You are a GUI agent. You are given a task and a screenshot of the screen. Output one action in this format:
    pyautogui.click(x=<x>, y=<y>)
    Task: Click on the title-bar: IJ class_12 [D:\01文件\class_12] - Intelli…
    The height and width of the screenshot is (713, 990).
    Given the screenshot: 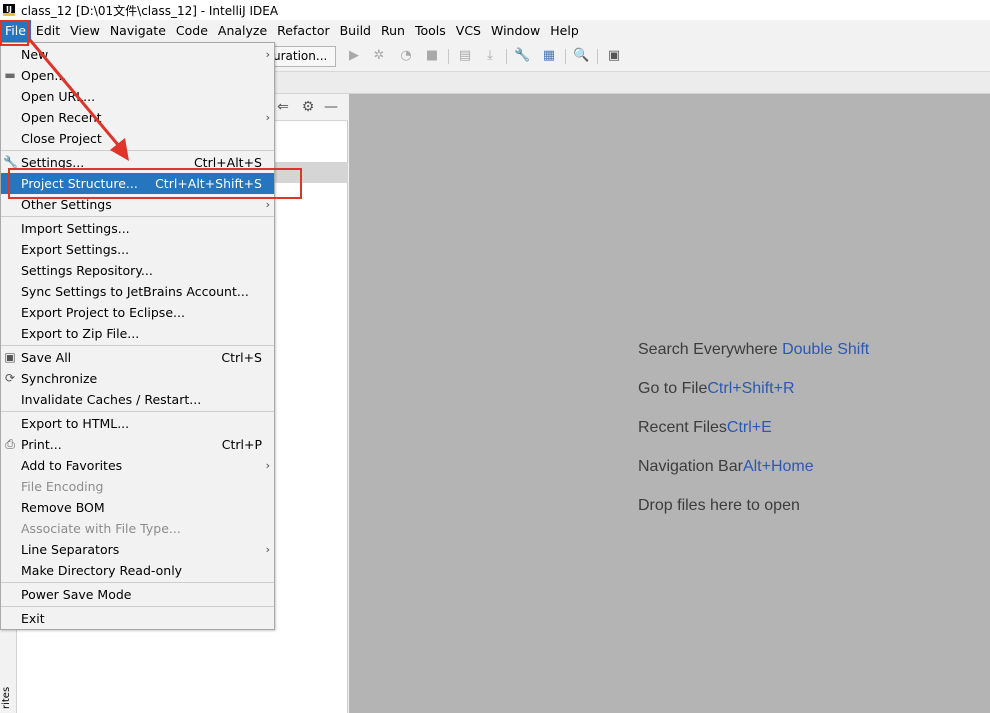 What is the action you would take?
    pyautogui.click(x=495, y=10)
    